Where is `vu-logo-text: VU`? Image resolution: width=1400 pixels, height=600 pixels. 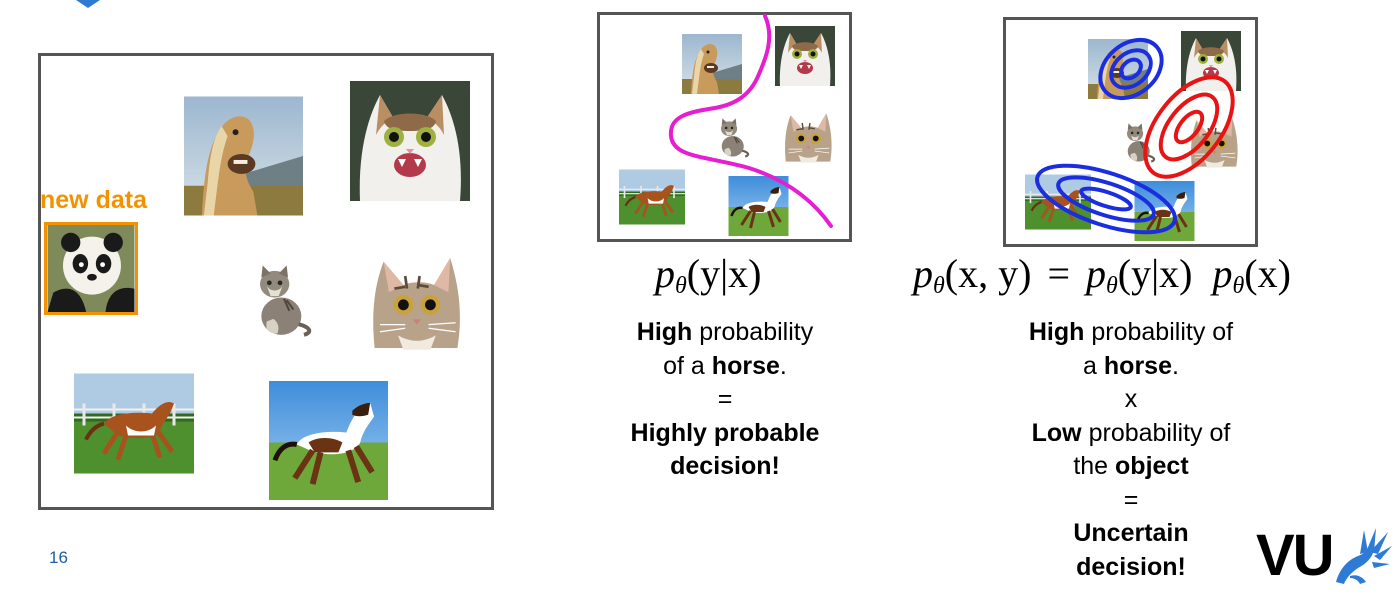 vu-logo-text: VU is located at coordinates (1295, 555).